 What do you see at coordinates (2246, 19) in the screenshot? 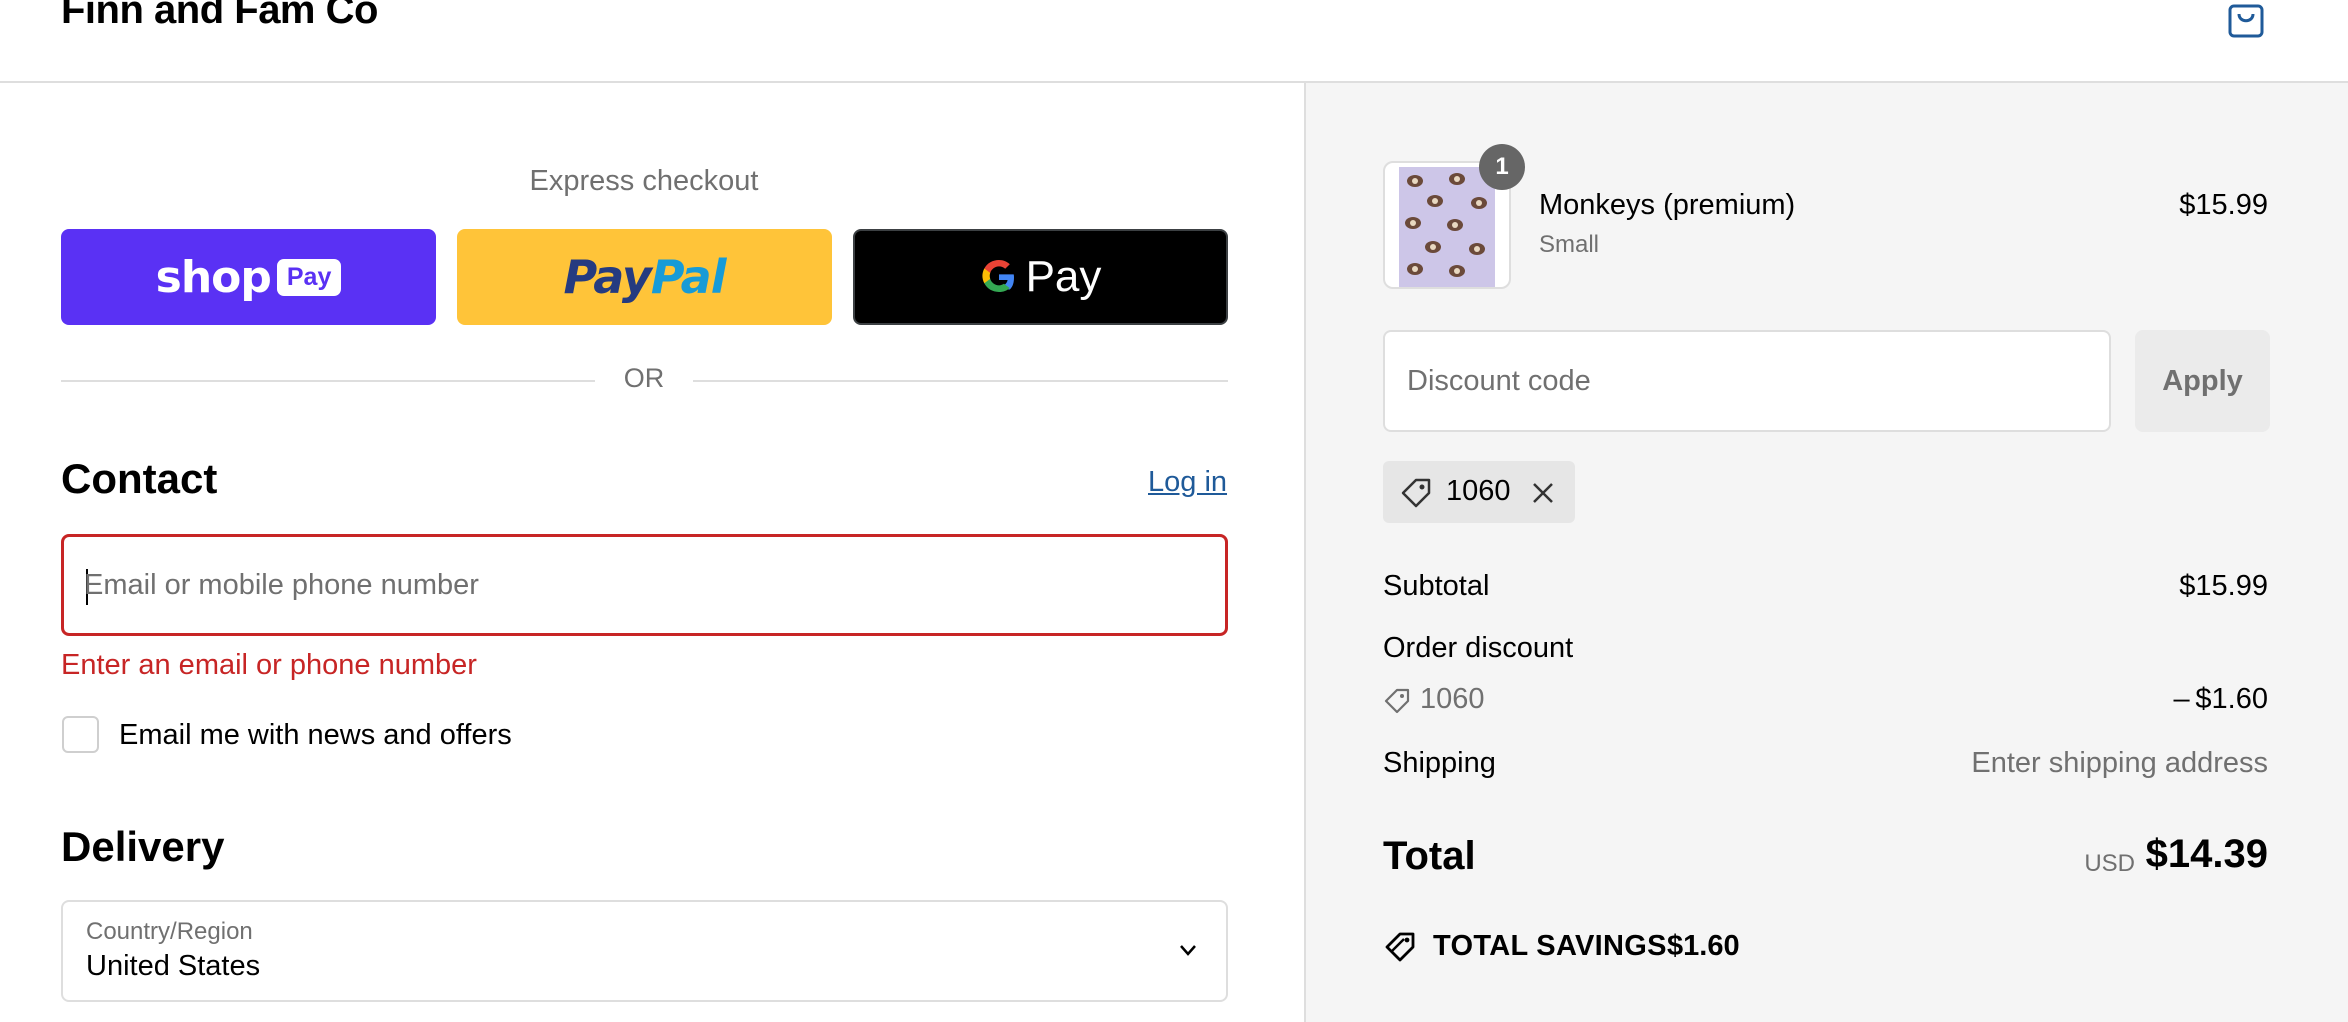
I see `shopping-bag-icon` at bounding box center [2246, 19].